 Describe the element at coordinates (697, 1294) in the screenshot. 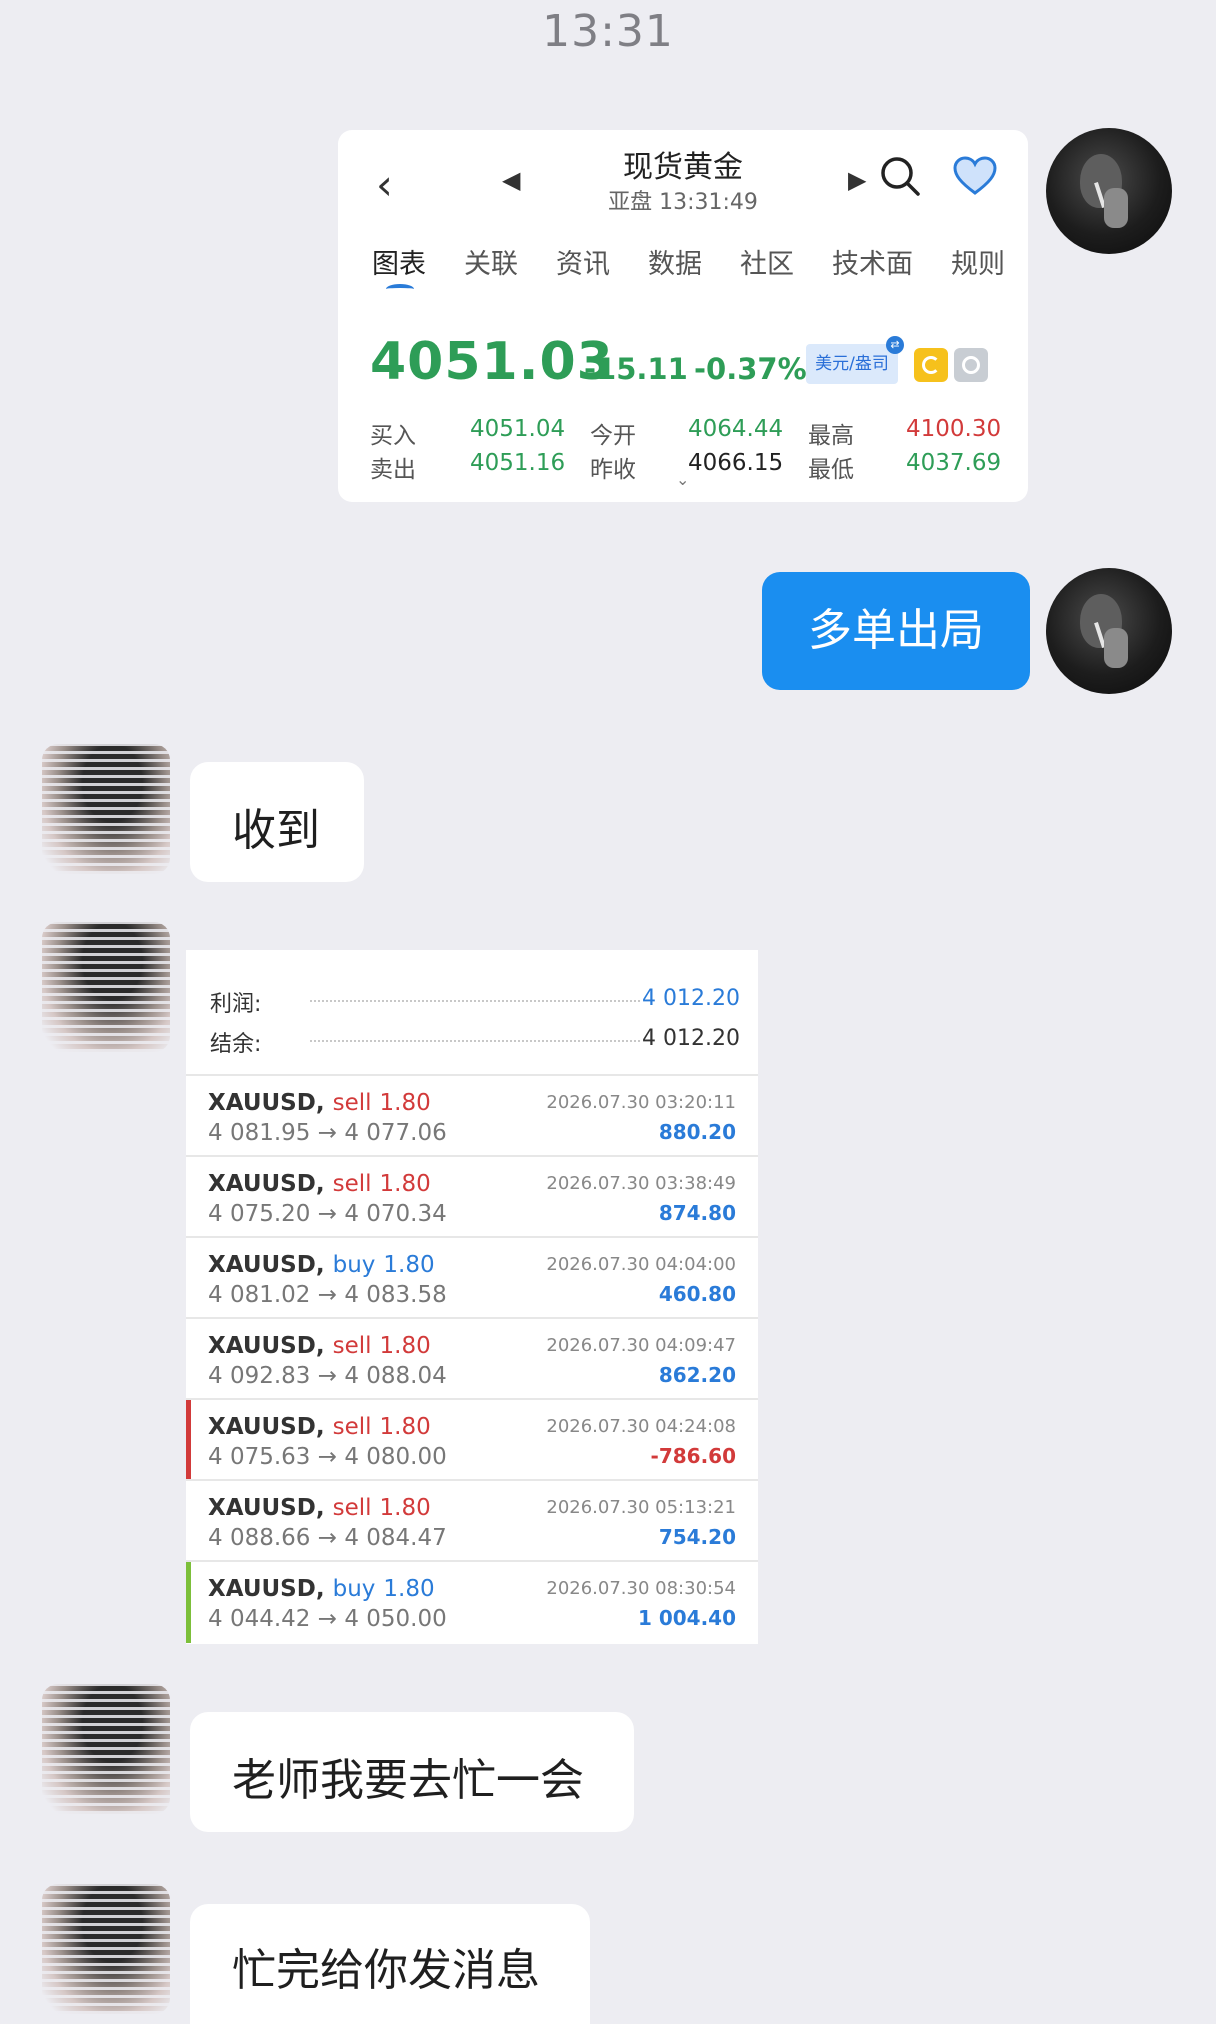

I see `trade-profit: 460.80` at that location.